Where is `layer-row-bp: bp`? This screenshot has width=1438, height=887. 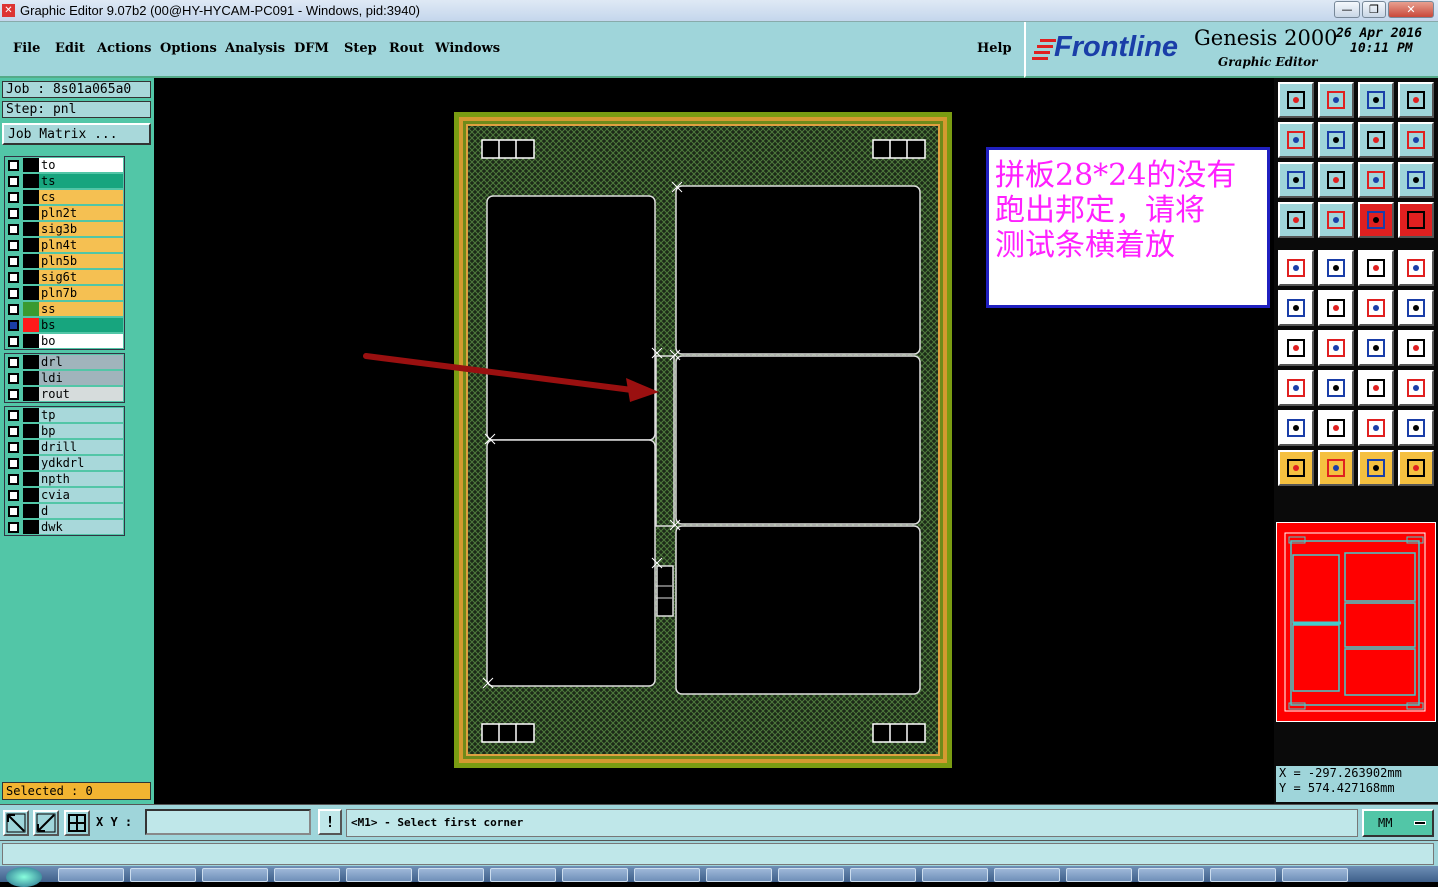 layer-row-bp: bp is located at coordinates (64, 431).